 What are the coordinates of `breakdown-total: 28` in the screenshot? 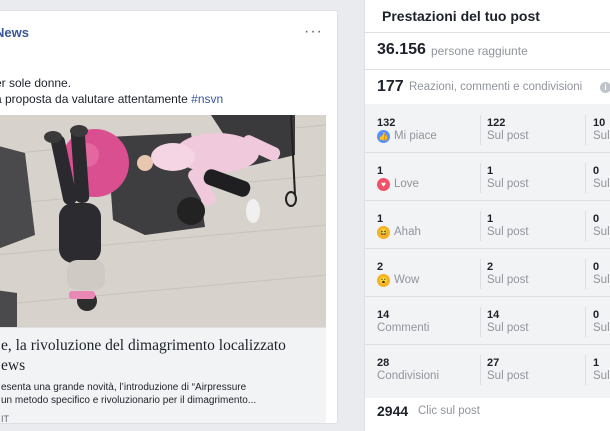 It's located at (383, 363).